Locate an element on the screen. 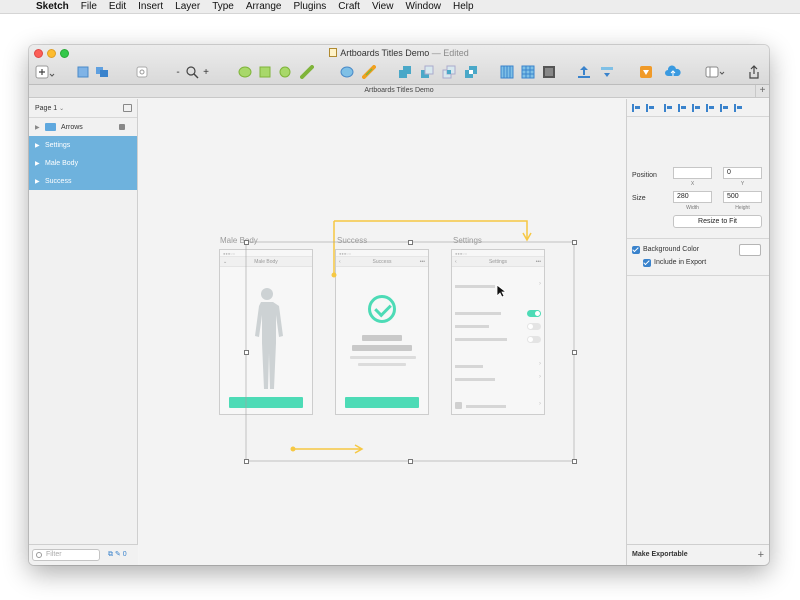 The width and height of the screenshot is (800, 600). layer-success: ▶ Success is located at coordinates (83, 181).